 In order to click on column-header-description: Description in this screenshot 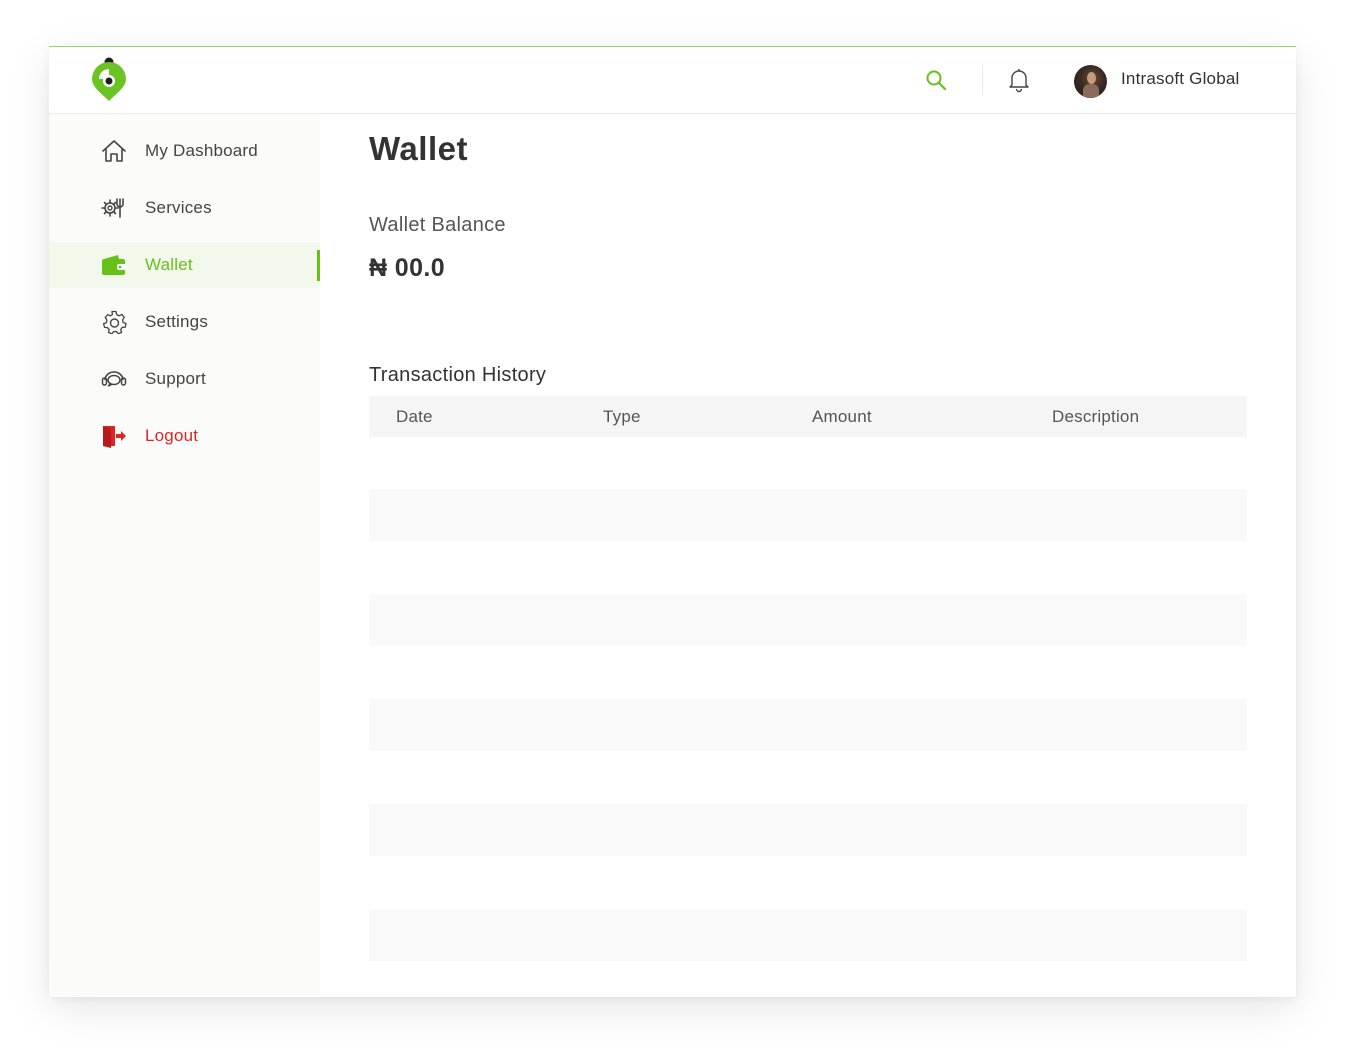, I will do `click(1095, 417)`.